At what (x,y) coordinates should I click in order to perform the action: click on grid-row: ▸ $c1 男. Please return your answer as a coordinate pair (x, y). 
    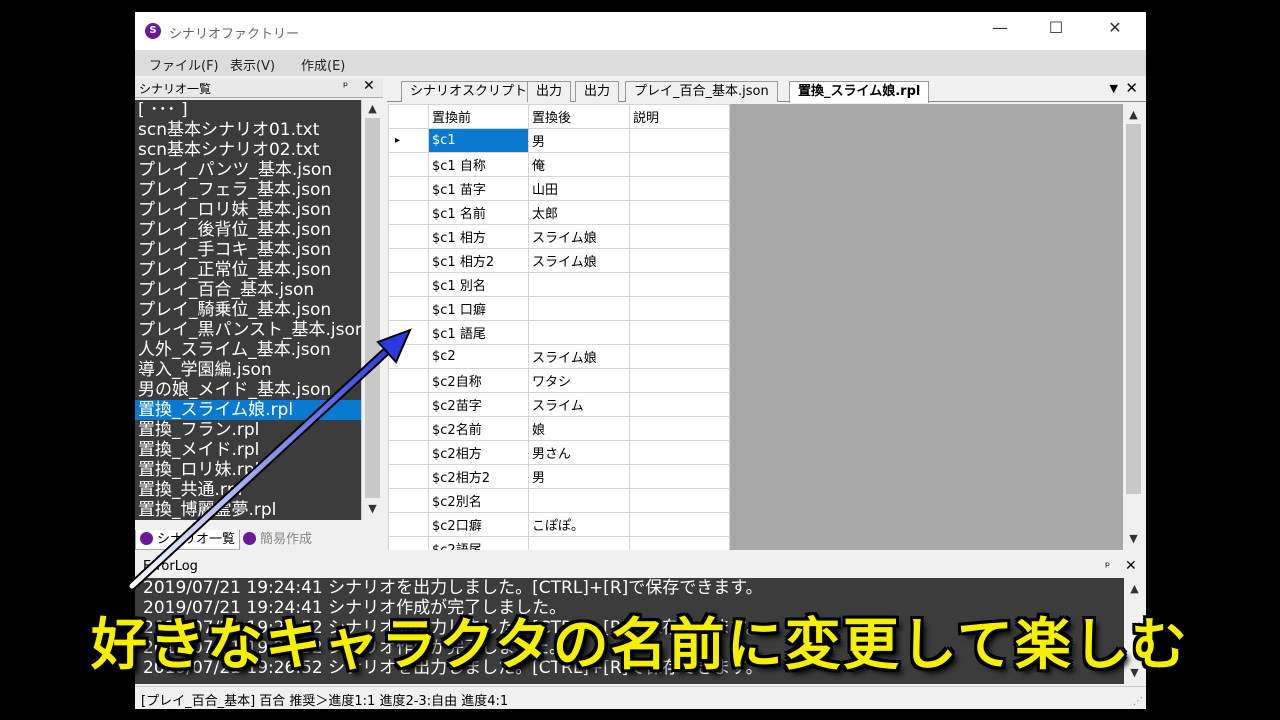
    Looking at the image, I should click on (559, 140).